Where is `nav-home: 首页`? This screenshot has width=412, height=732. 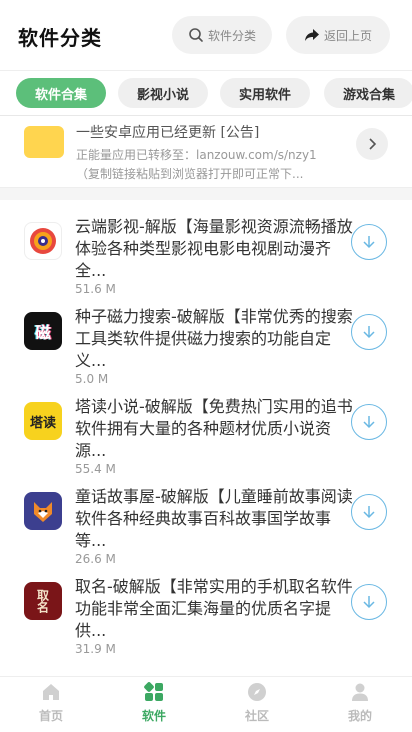
nav-home: 首页 is located at coordinates (51, 706).